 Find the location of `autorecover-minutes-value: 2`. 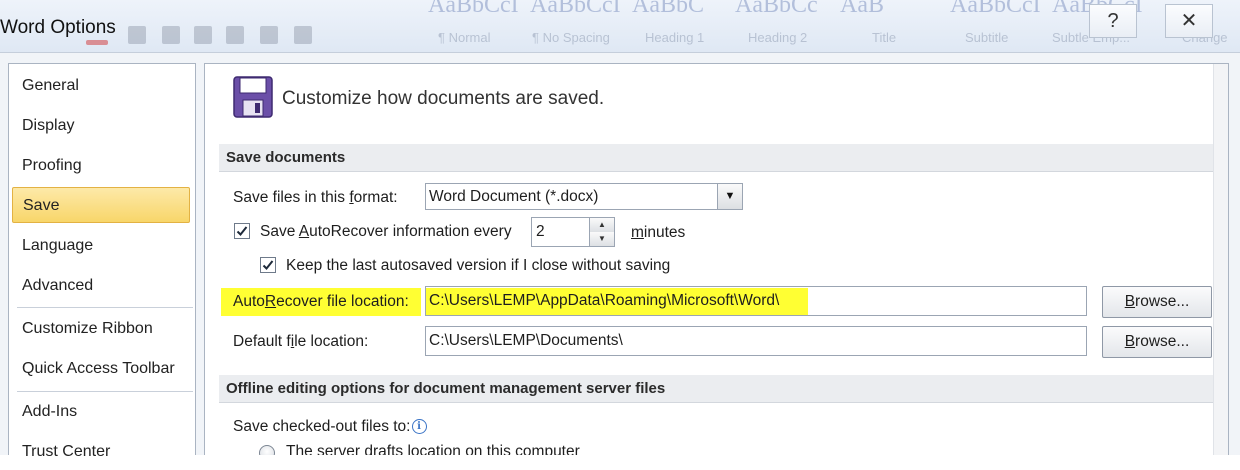

autorecover-minutes-value: 2 is located at coordinates (540, 232).